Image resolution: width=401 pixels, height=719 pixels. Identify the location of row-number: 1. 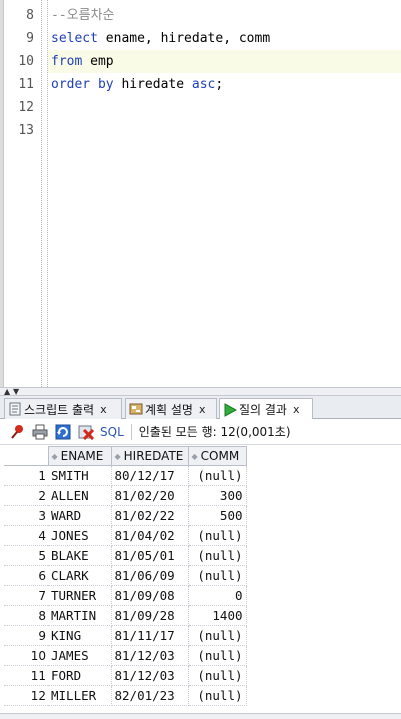
(26, 475).